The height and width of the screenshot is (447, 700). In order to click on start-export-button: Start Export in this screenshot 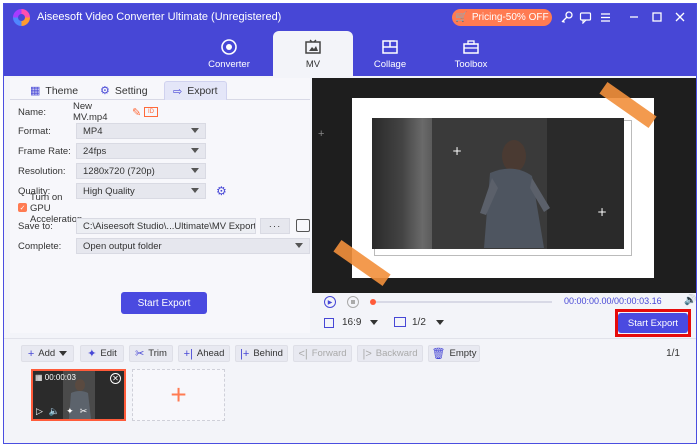, I will do `click(164, 303)`.